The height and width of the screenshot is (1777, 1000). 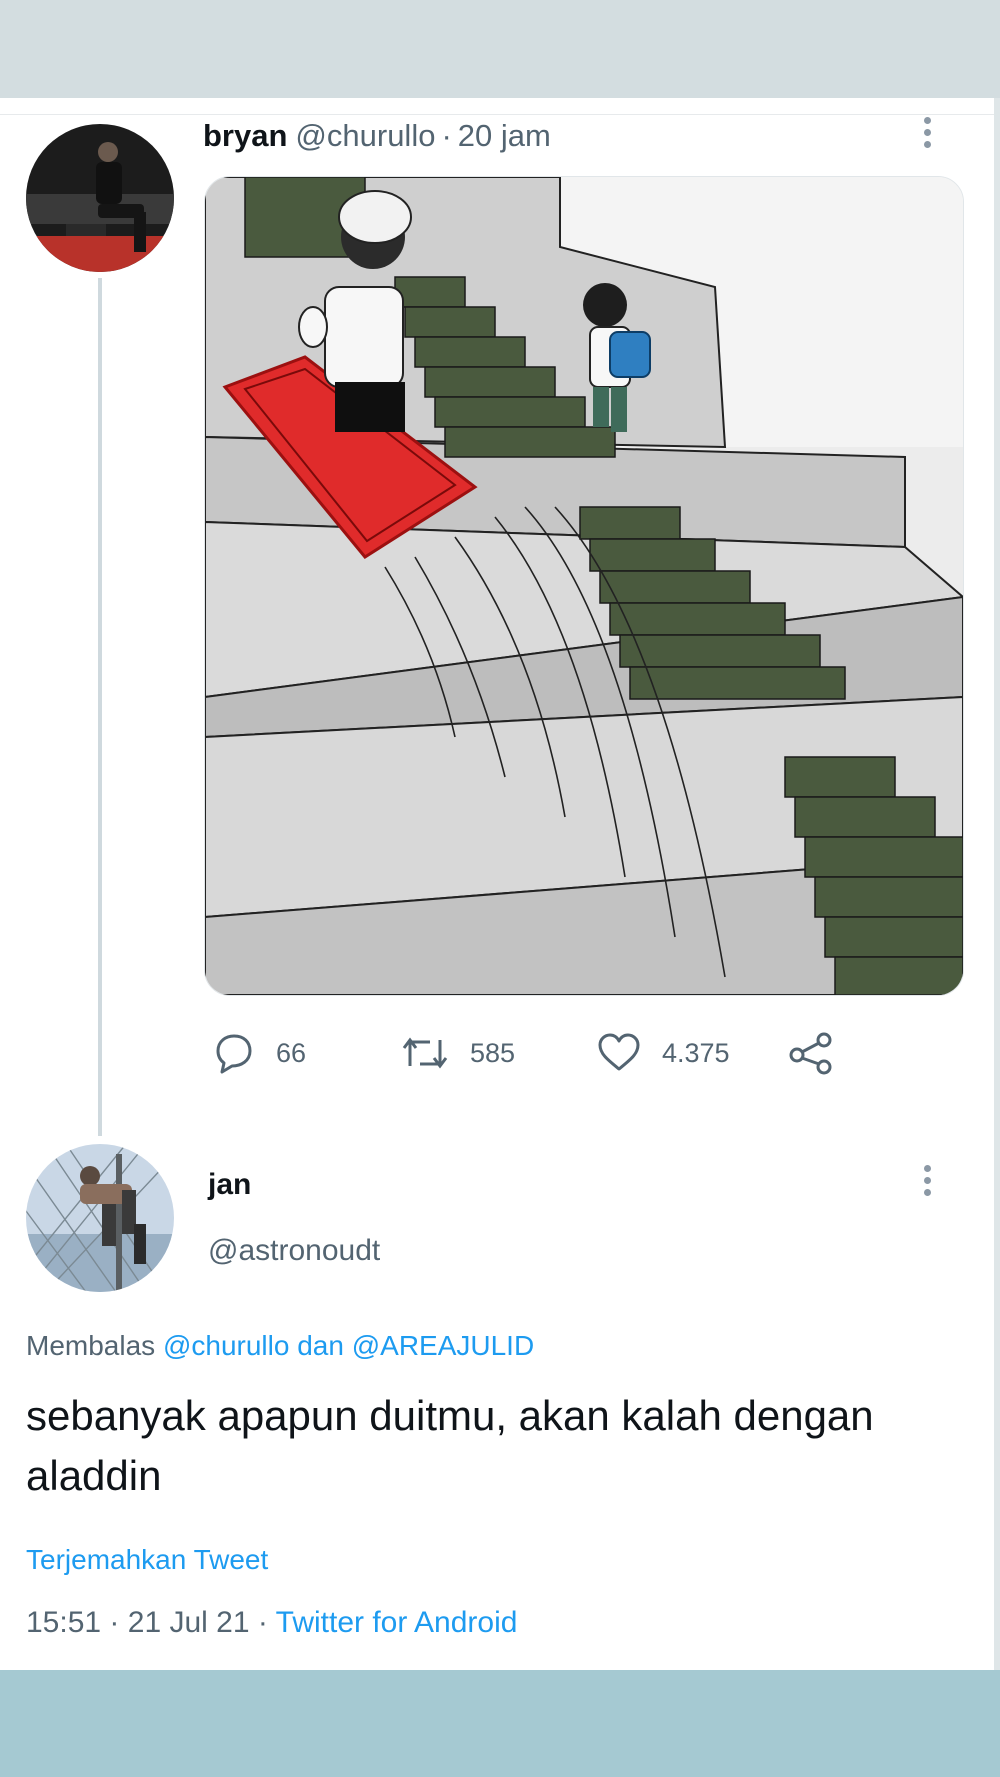 What do you see at coordinates (457, 1053) in the screenshot?
I see `retweet-action: 585` at bounding box center [457, 1053].